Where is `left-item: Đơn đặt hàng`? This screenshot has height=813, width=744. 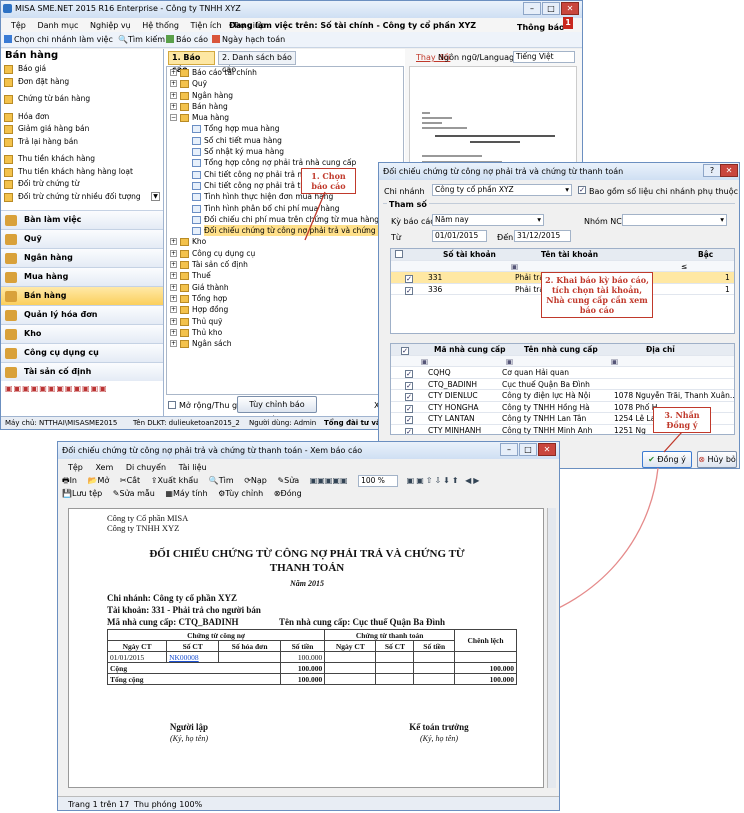 left-item: Đơn đặt hàng is located at coordinates (82, 82).